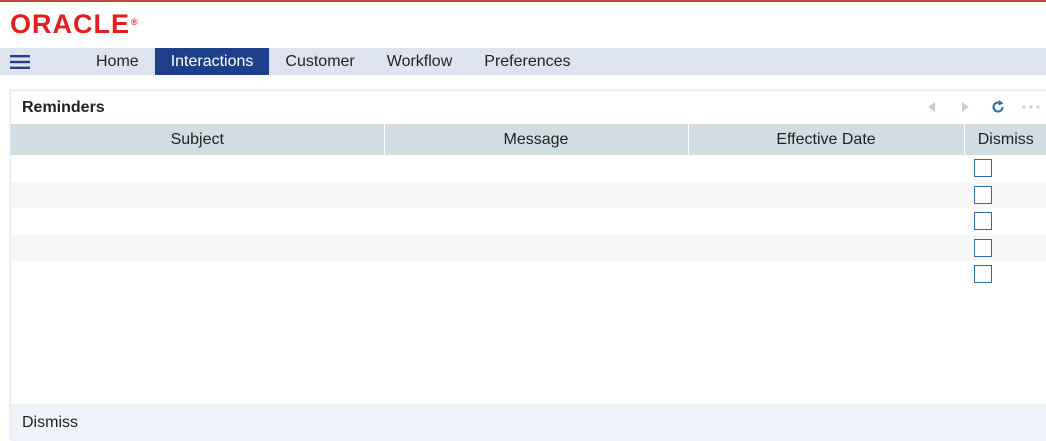 The height and width of the screenshot is (441, 1046). What do you see at coordinates (523, 1) in the screenshot?
I see `top-accent-line` at bounding box center [523, 1].